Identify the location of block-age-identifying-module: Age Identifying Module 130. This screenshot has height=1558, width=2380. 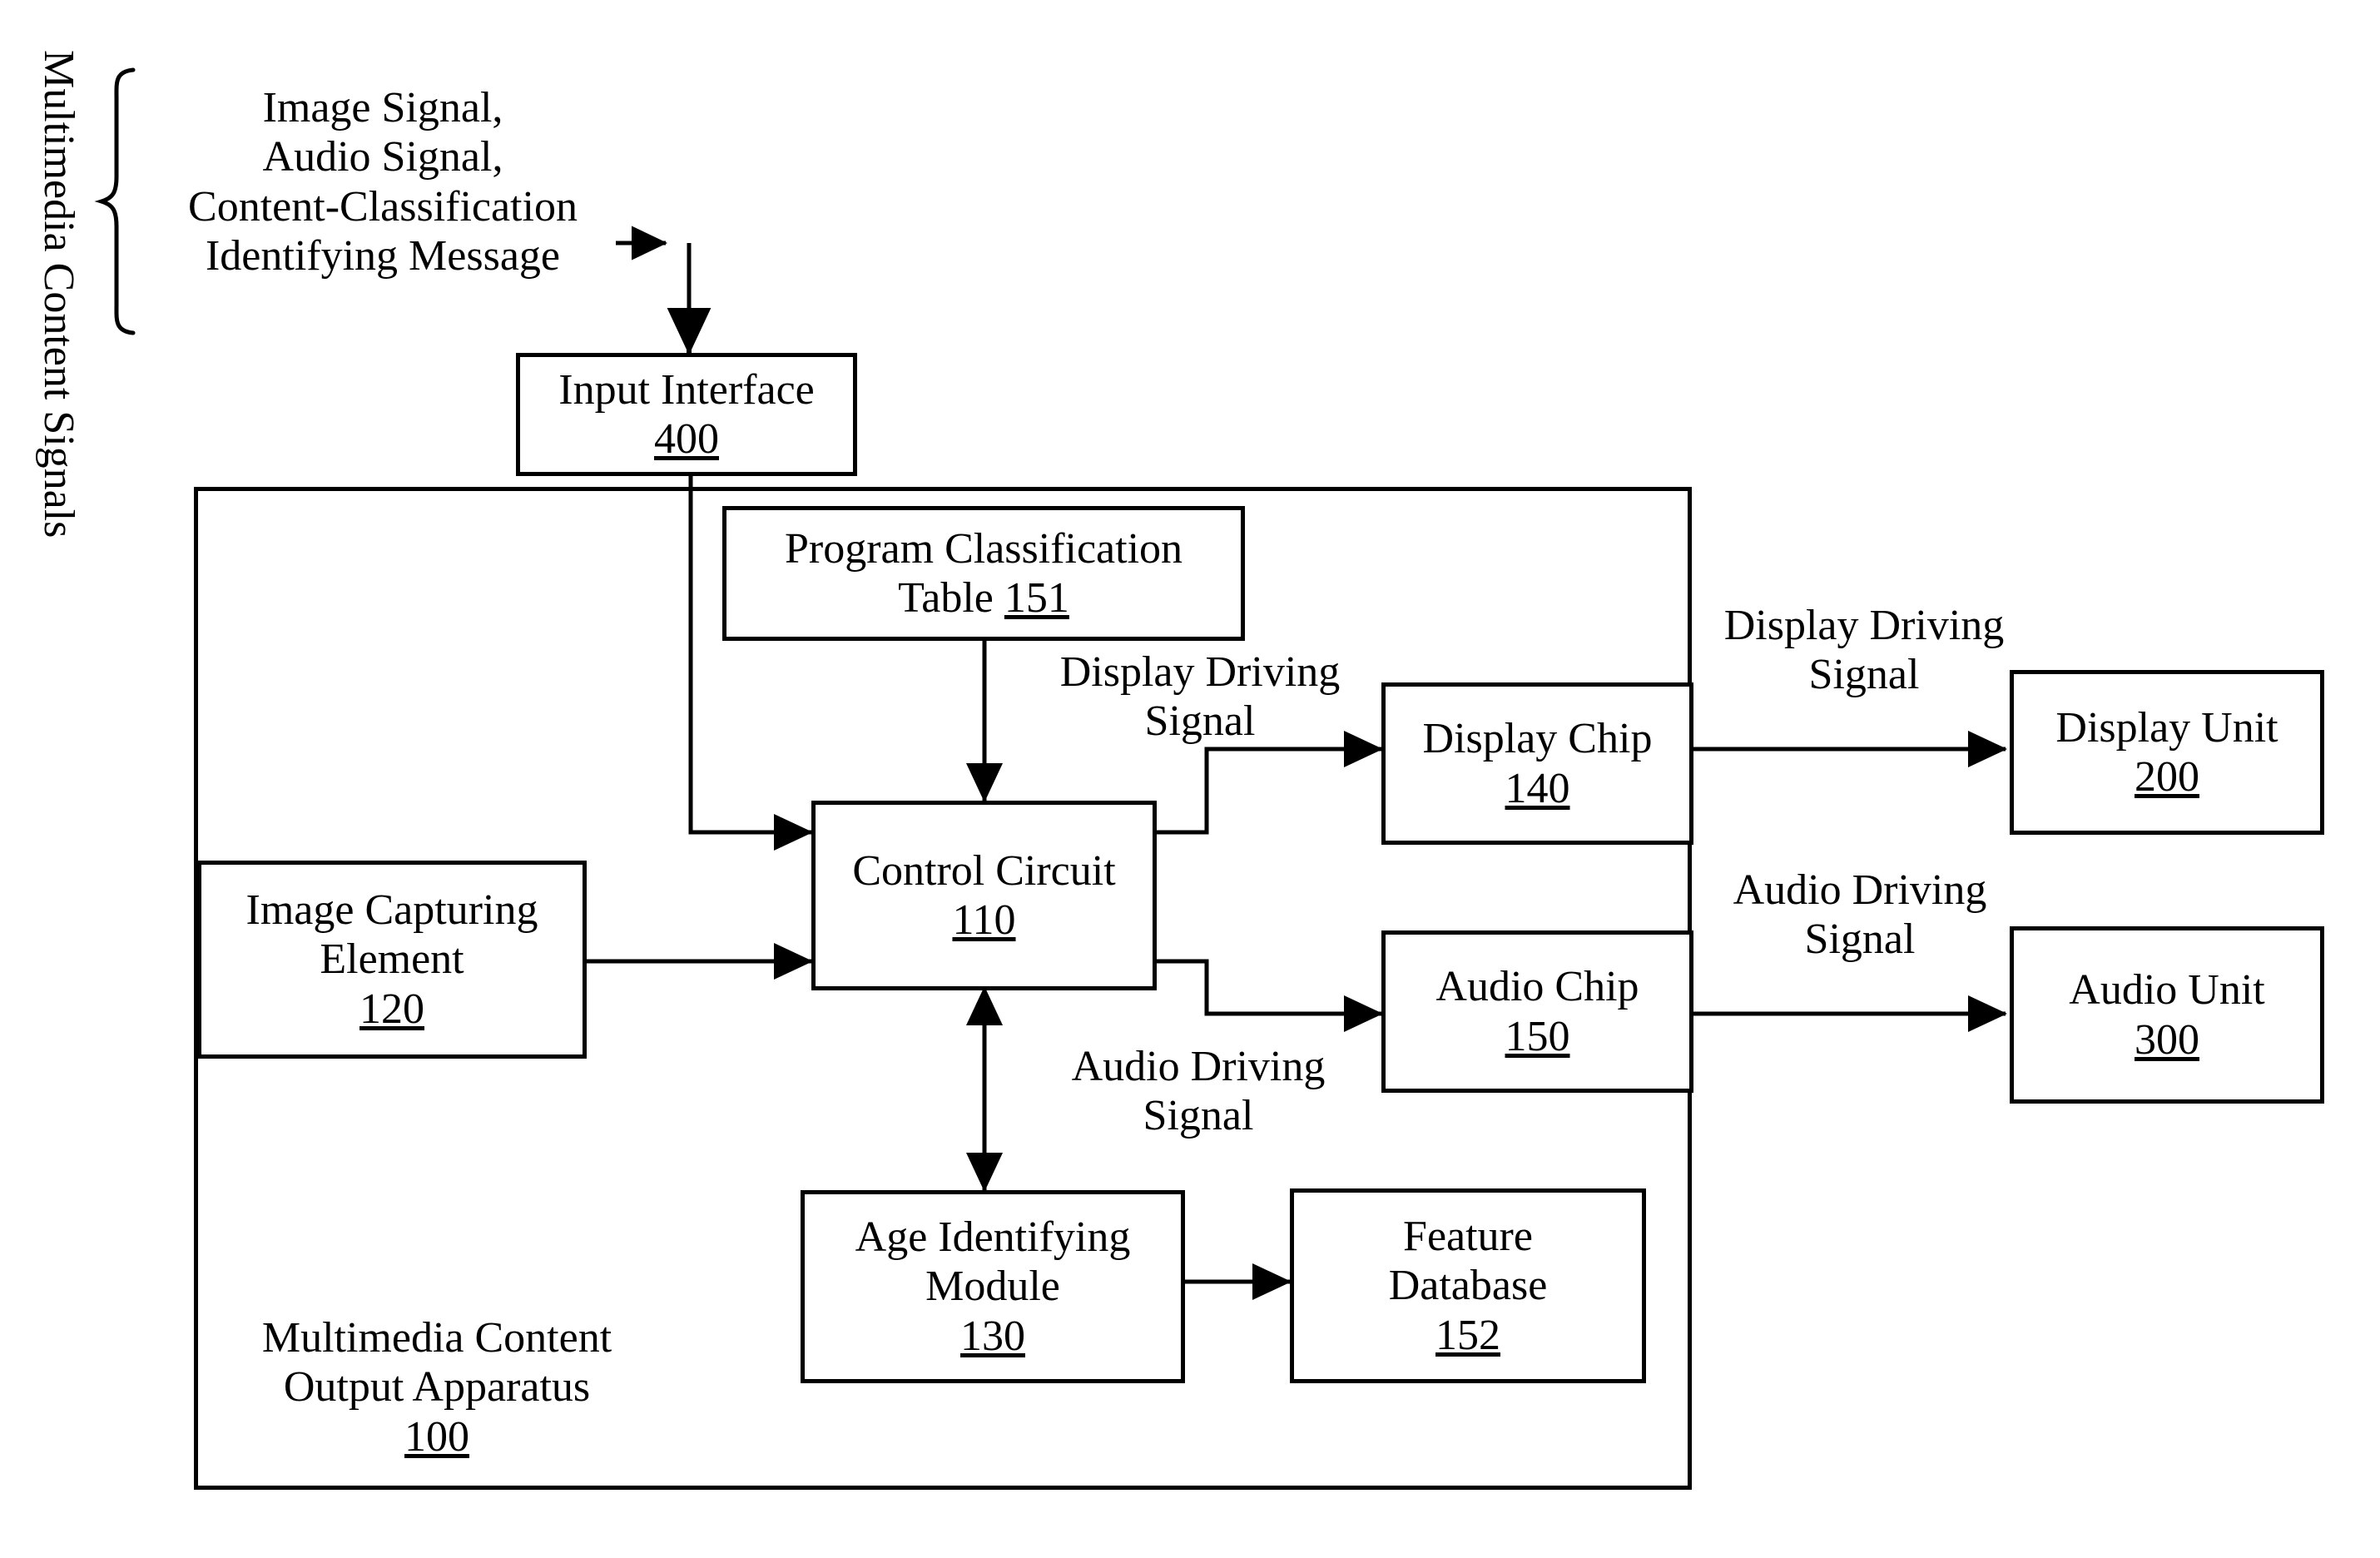
(993, 1286).